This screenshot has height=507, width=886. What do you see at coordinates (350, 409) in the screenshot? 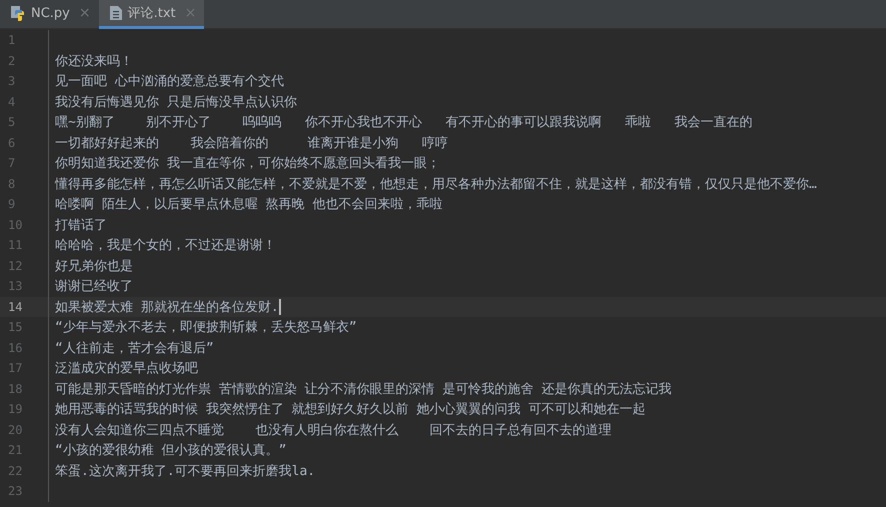
I see `text-line: 她用恶毒的话骂我的时候 我突然愣住了 就想到好久好久以前 她小心翼翼的问我 可不可以和她在一起` at bounding box center [350, 409].